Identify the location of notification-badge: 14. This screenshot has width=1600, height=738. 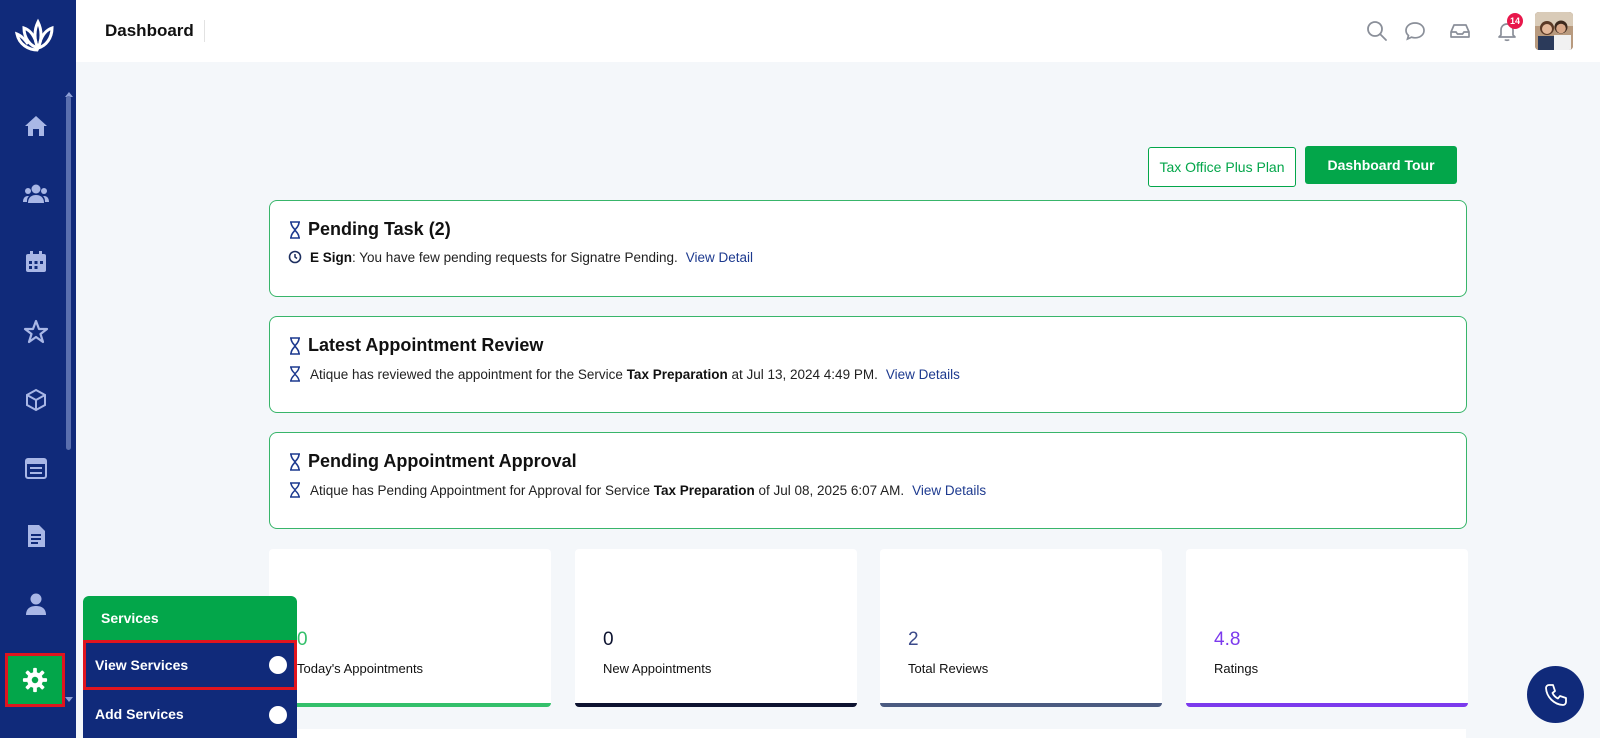
(1515, 21).